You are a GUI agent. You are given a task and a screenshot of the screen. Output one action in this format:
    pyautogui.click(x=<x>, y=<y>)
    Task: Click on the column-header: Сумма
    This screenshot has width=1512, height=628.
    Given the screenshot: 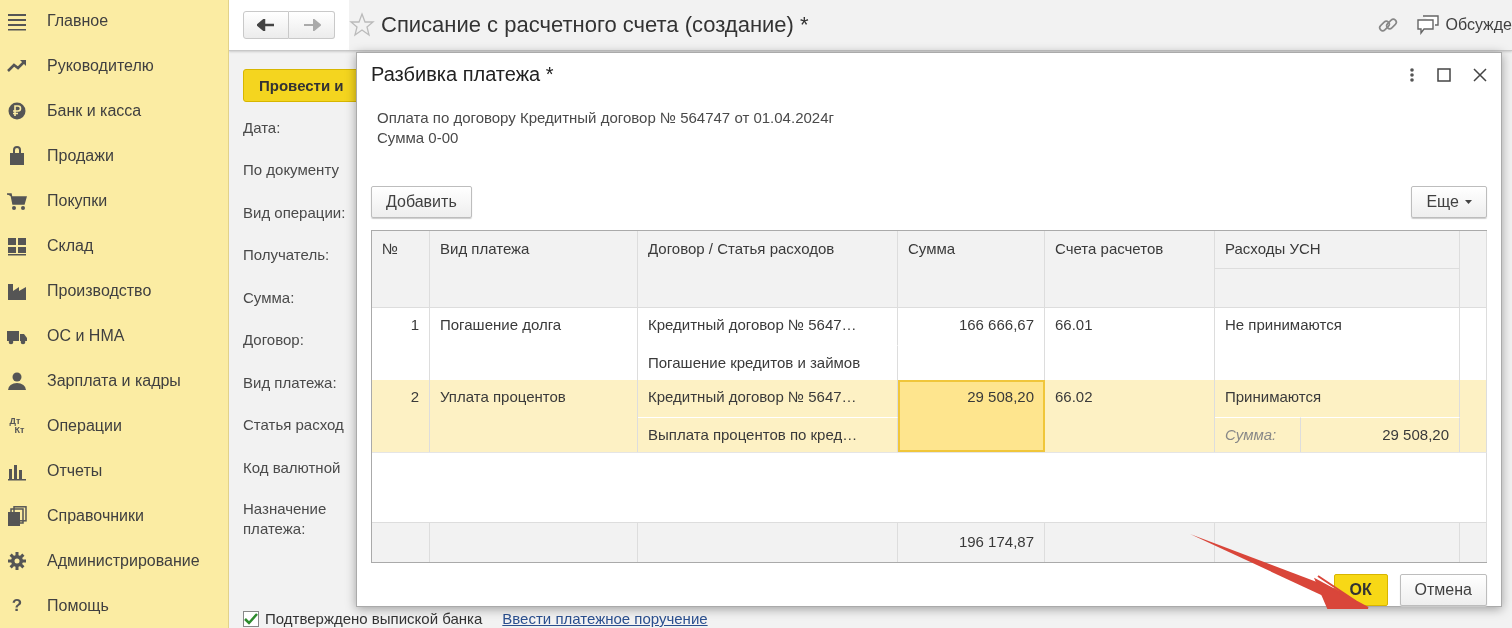 What is the action you would take?
    pyautogui.click(x=971, y=269)
    